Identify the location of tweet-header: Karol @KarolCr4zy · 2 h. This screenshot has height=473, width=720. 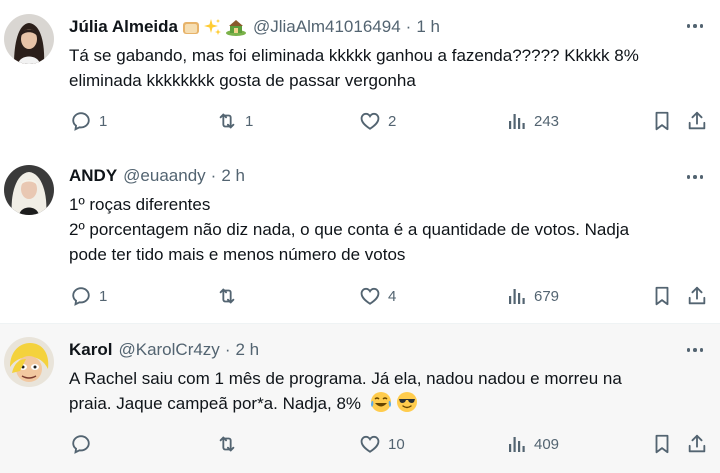
(164, 350).